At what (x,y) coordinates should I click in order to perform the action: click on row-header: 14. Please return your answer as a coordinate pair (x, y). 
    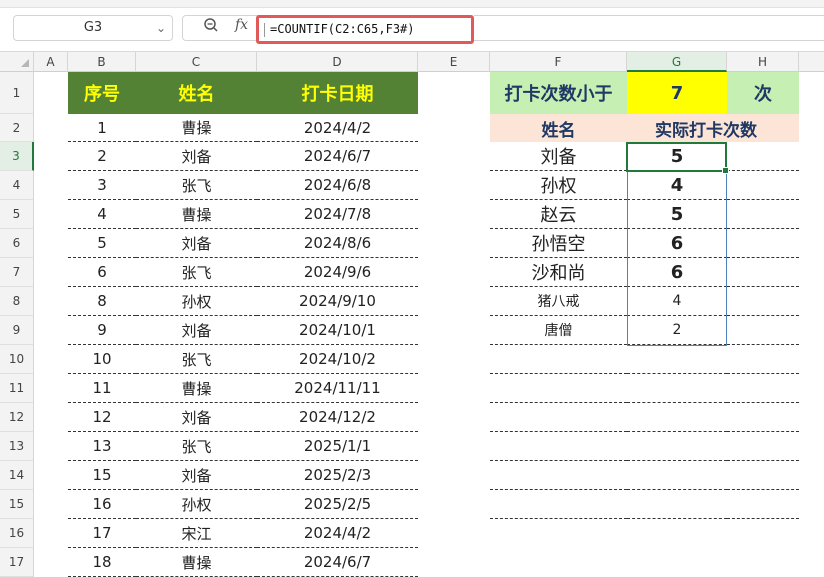
    Looking at the image, I should click on (17, 475).